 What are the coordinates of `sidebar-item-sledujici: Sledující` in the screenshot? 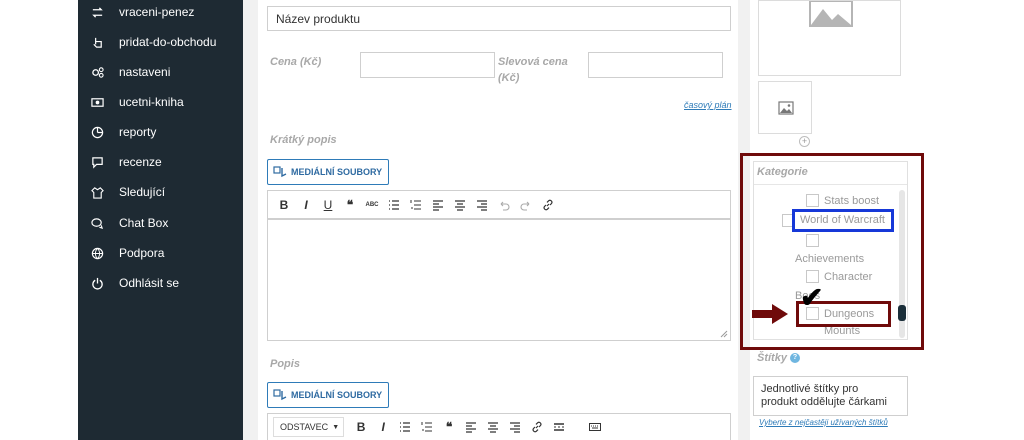 It's located at (160, 192).